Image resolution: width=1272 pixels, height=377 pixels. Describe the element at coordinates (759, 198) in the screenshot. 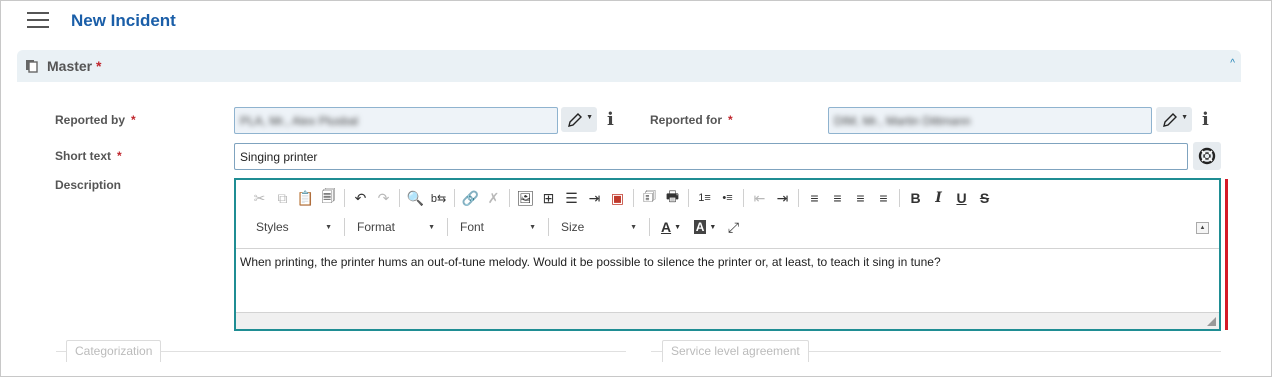

I see `outdent-icon: ⇤` at that location.